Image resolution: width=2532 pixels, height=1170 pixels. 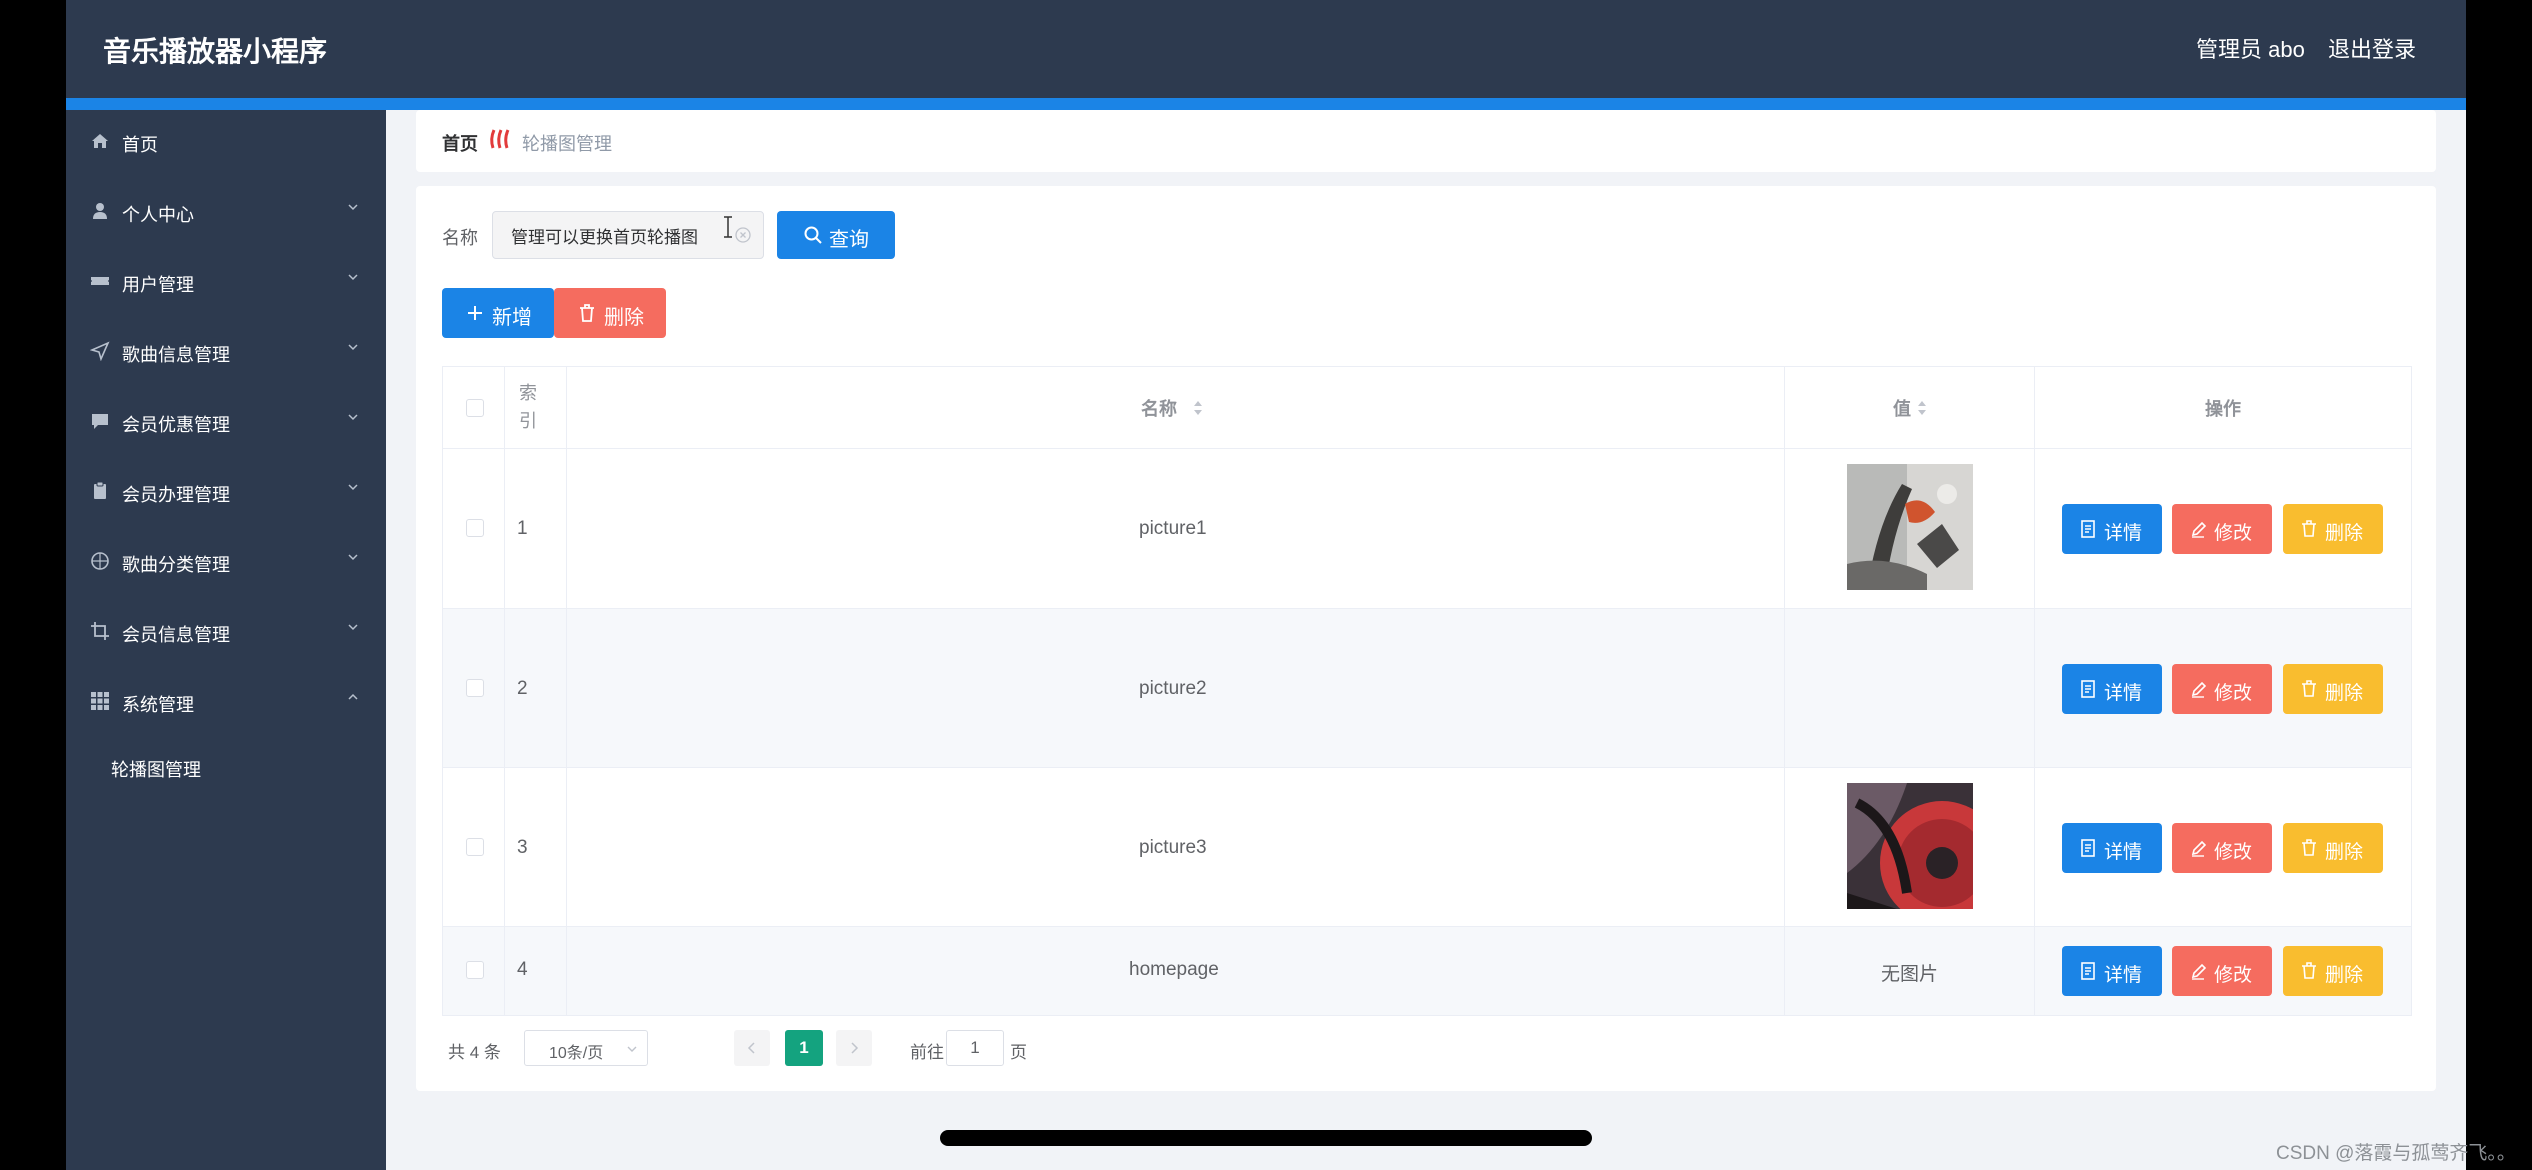 I want to click on goto-page-input, so click(x=975, y=1048).